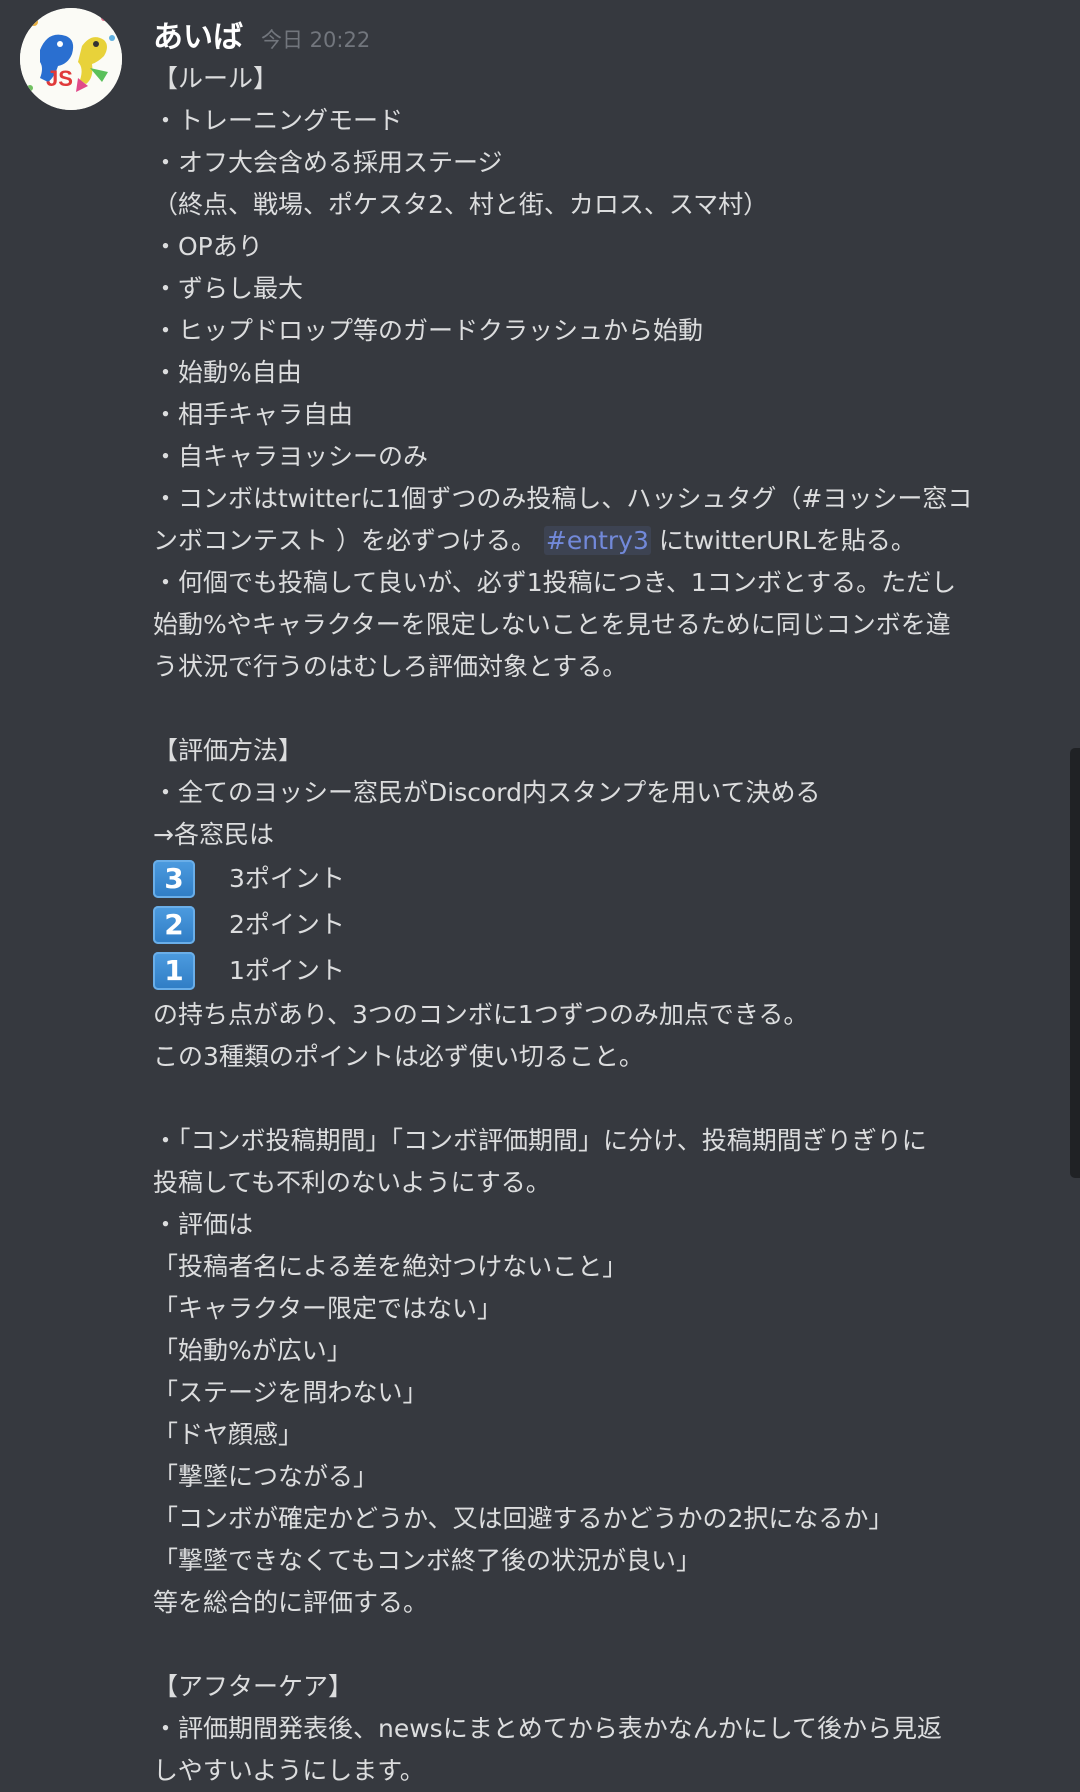 The width and height of the screenshot is (1080, 1792). I want to click on message-line: ・コンボはtwitterに1個ずつのみ投稿し、ハッシュタグ（#ヨッシー窓コ, so click(563, 498).